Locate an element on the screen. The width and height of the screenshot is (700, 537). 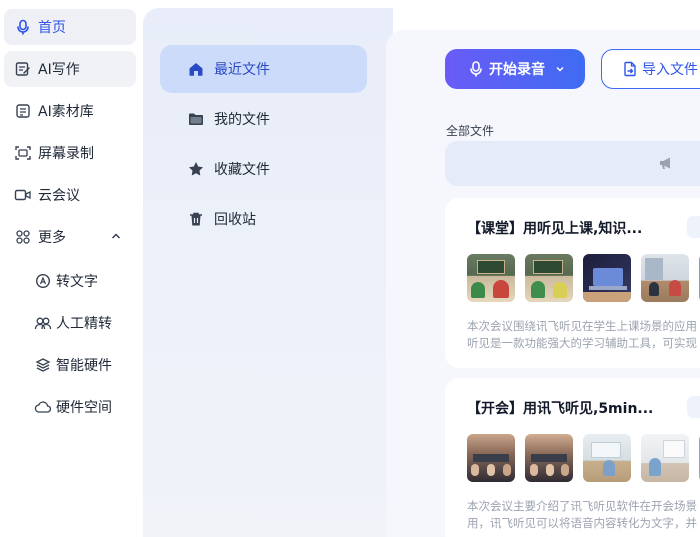
meeting-thumbnail is located at coordinates (665, 278).